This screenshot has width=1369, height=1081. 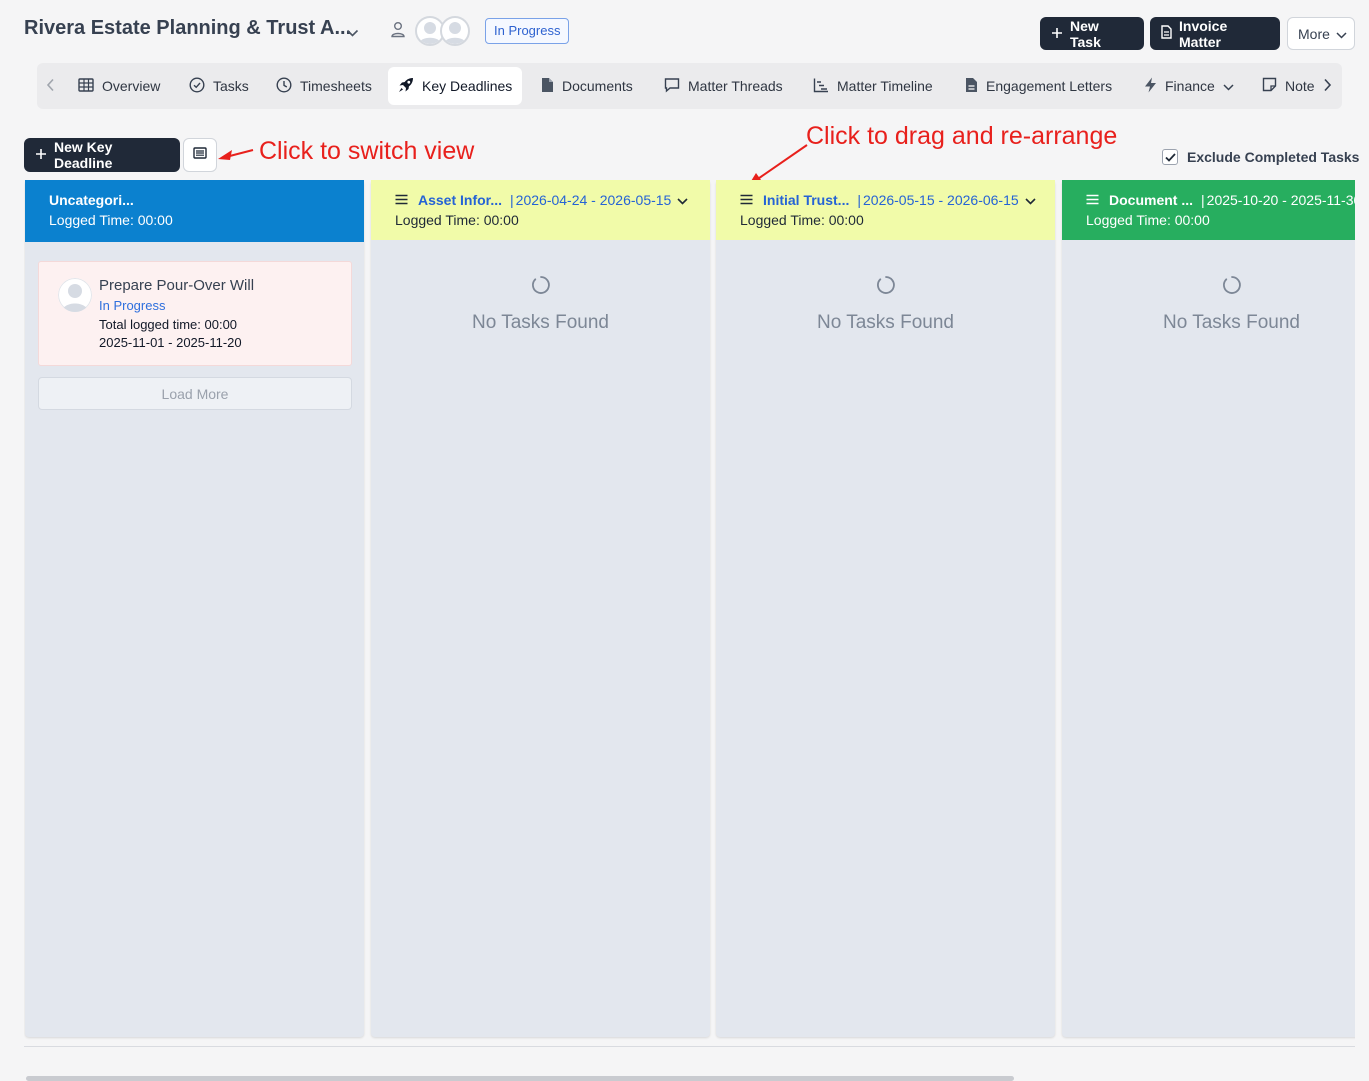 I want to click on tab-finance: Finance, so click(x=1189, y=86).